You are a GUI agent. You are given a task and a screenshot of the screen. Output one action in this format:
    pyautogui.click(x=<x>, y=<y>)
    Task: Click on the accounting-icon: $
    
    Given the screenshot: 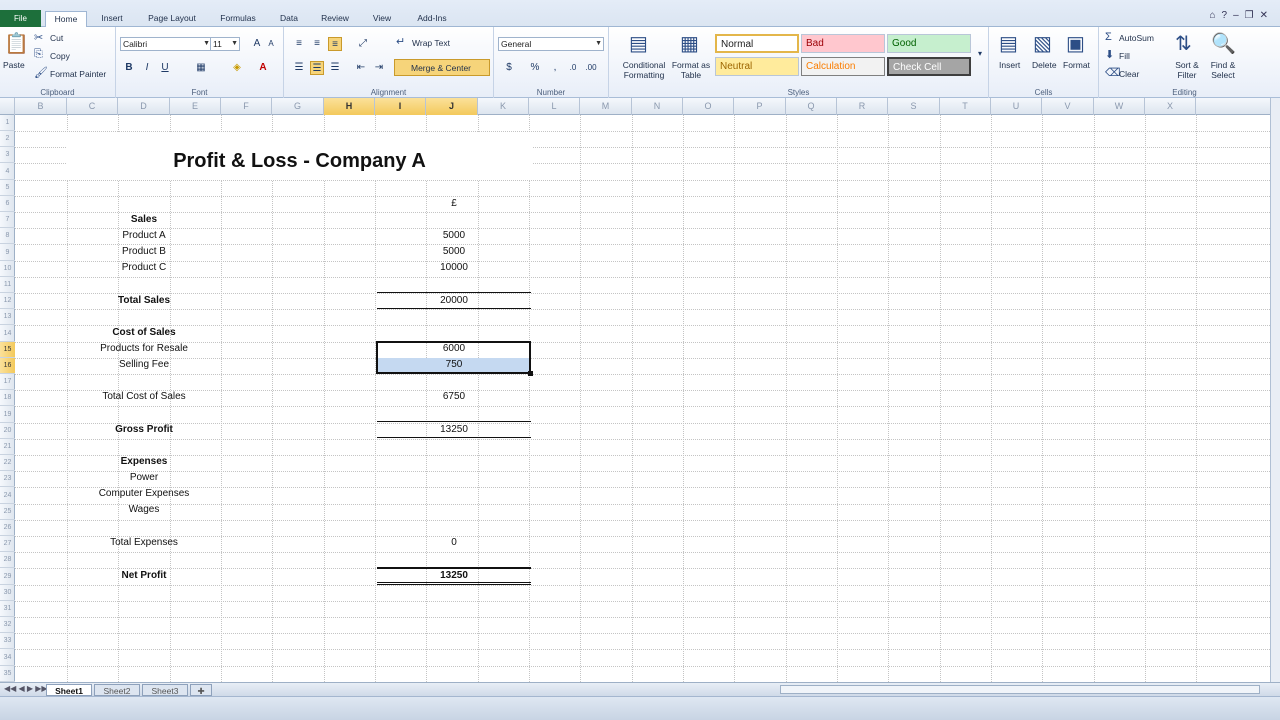 What is the action you would take?
    pyautogui.click(x=509, y=68)
    